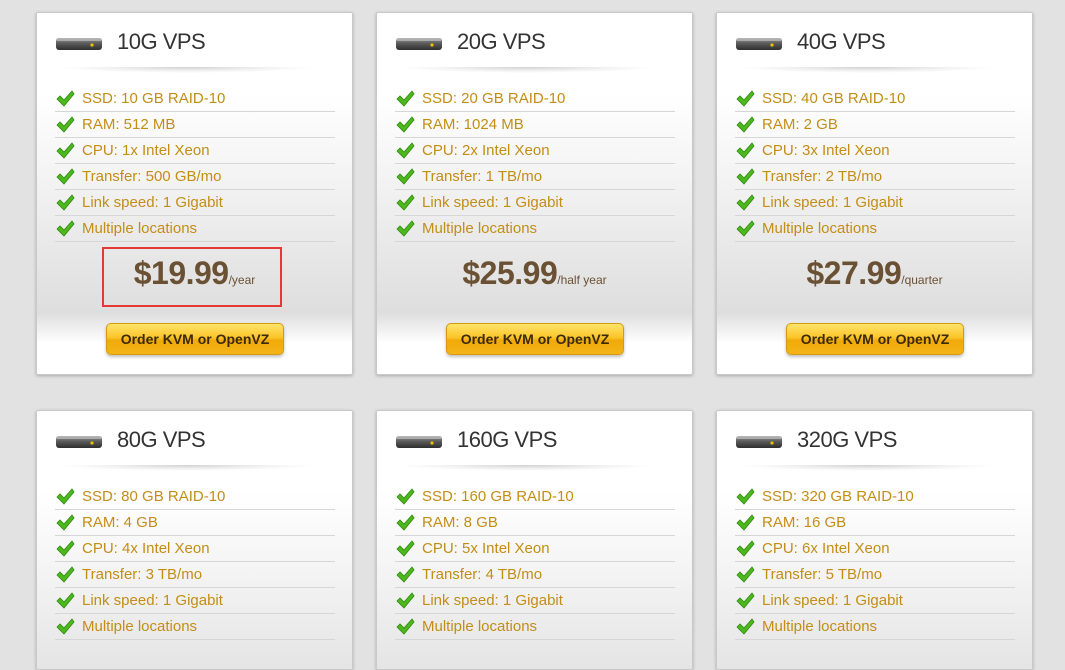 The width and height of the screenshot is (1065, 670). What do you see at coordinates (854, 273) in the screenshot?
I see `price-amount: $27.99` at bounding box center [854, 273].